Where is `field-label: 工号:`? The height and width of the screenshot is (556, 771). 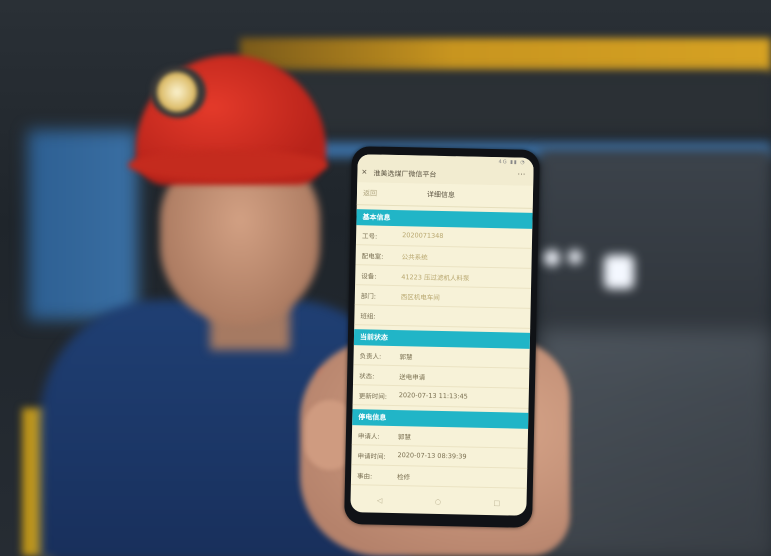 field-label: 工号: is located at coordinates (370, 236).